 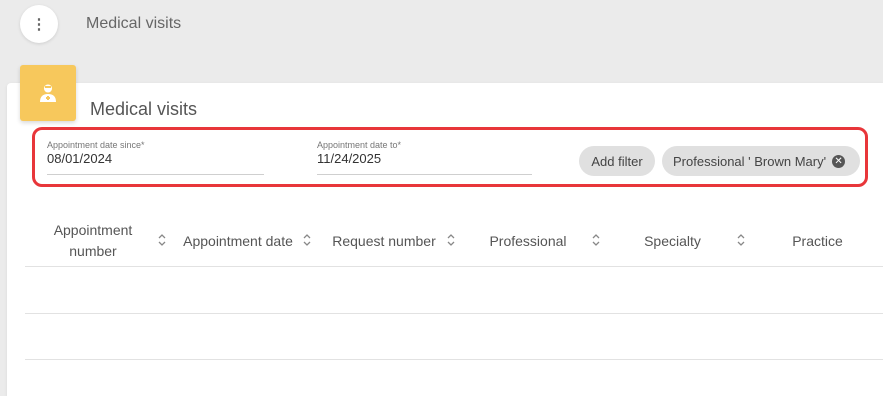 I want to click on doctor-icon, so click(x=48, y=93).